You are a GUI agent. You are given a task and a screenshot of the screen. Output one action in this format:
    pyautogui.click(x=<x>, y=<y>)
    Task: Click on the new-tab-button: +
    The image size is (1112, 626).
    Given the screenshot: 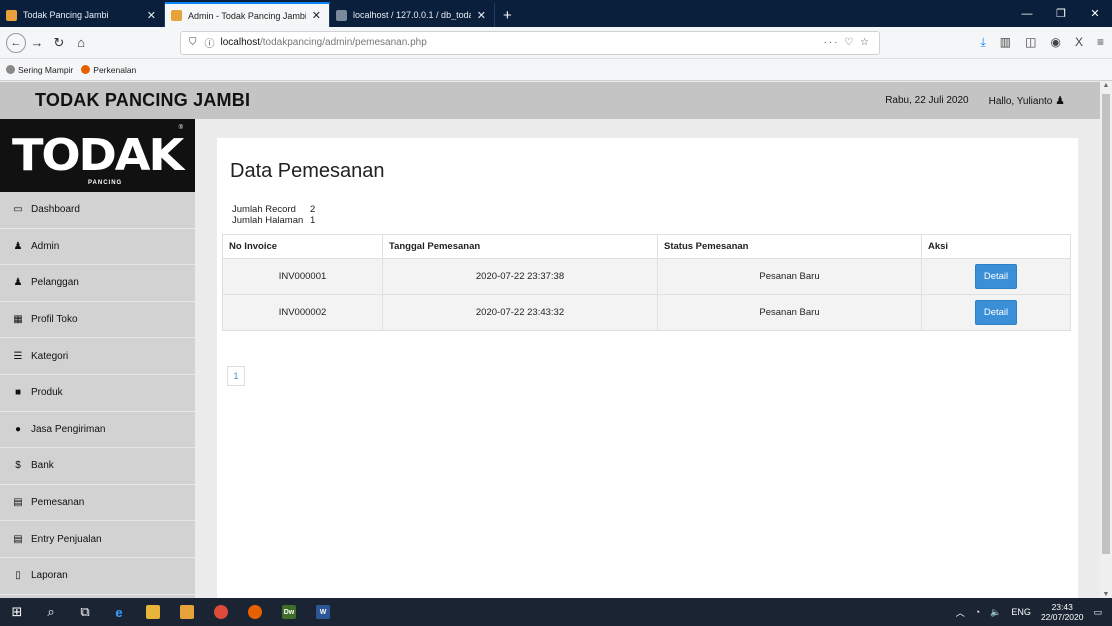 What is the action you would take?
    pyautogui.click(x=507, y=17)
    